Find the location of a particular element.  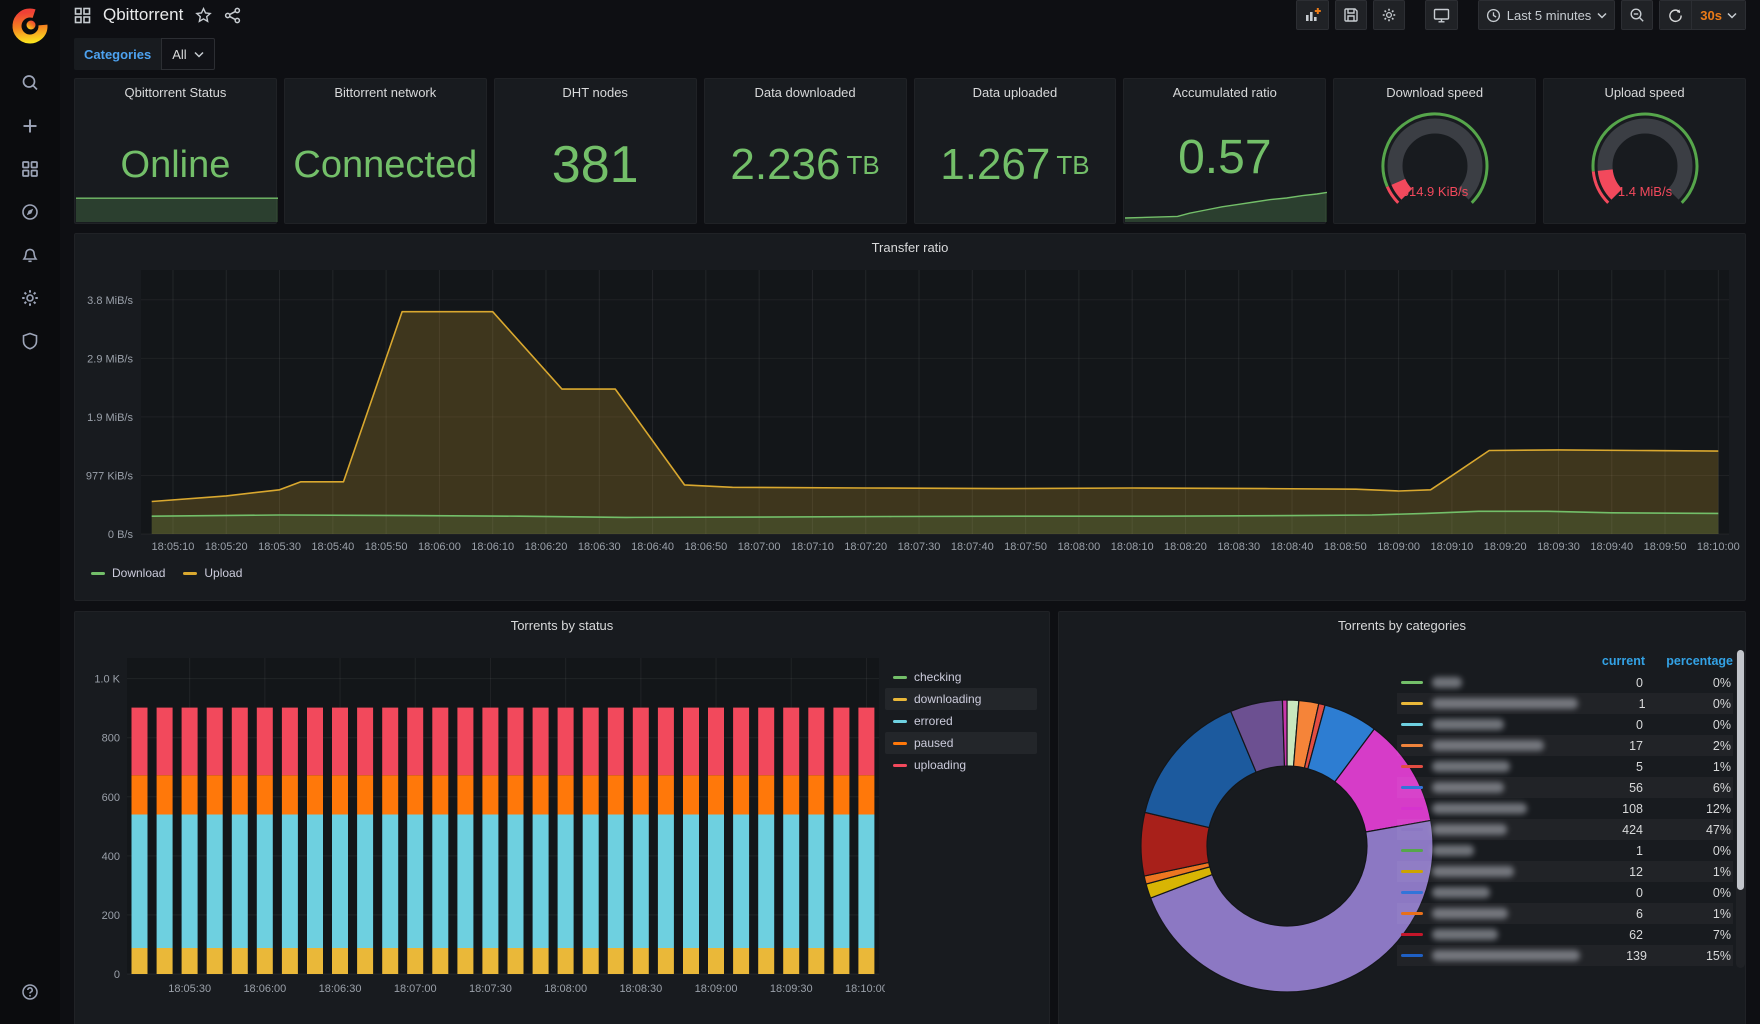

category-current-value: 5 is located at coordinates (1639, 766).